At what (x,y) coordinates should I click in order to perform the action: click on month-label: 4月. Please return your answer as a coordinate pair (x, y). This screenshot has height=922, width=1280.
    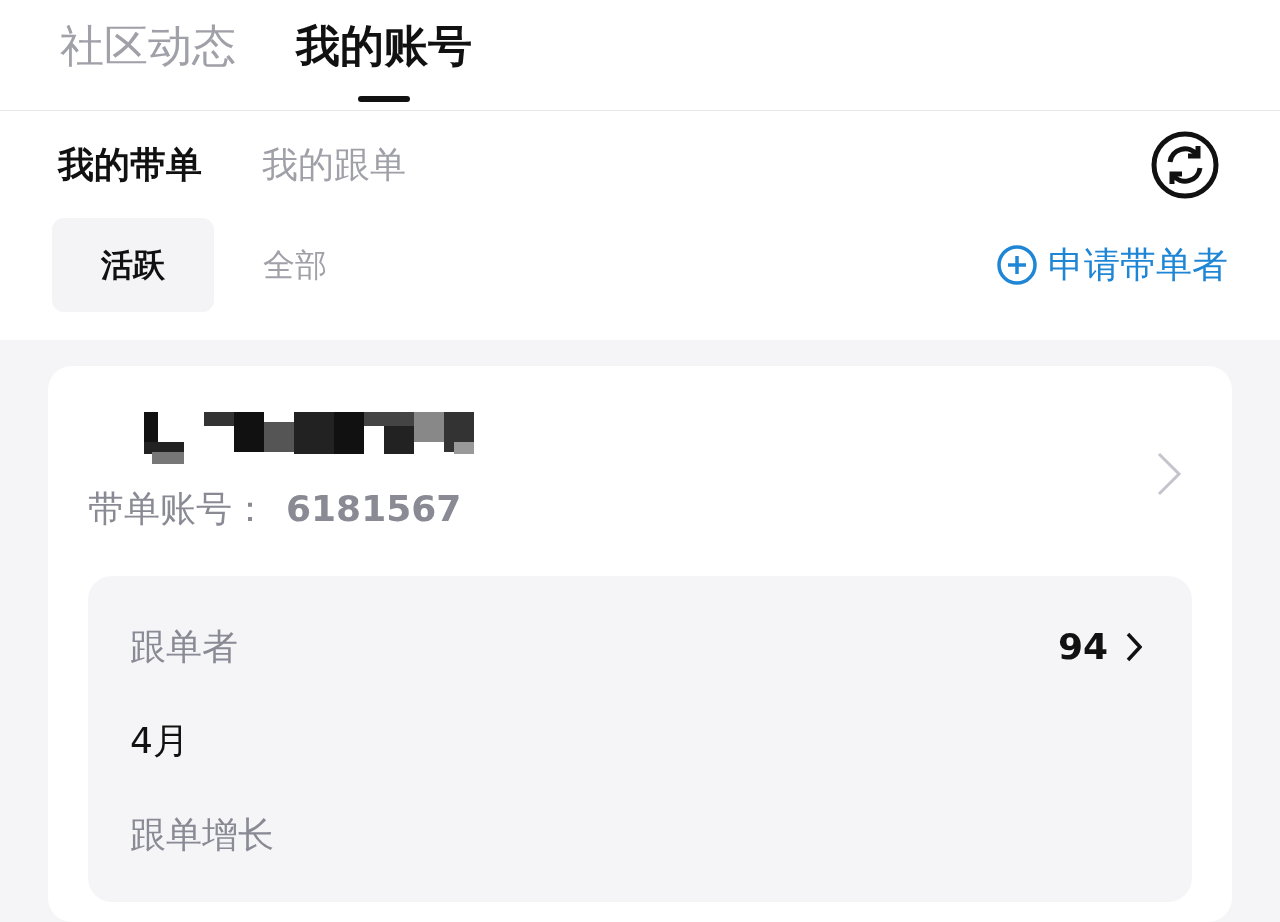
    Looking at the image, I should click on (160, 741).